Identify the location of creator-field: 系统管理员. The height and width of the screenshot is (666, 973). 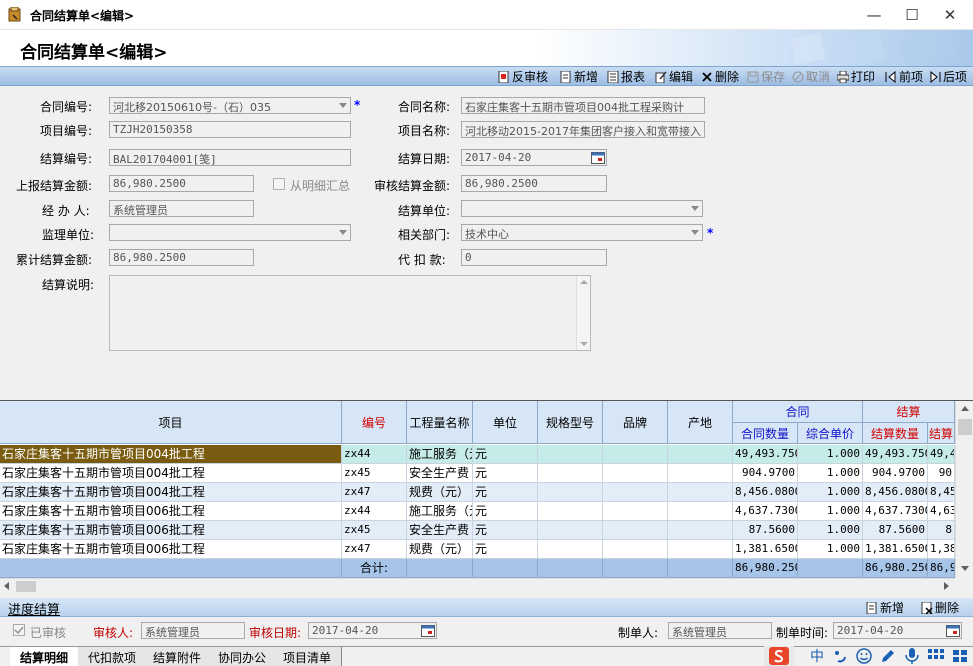
(720, 630).